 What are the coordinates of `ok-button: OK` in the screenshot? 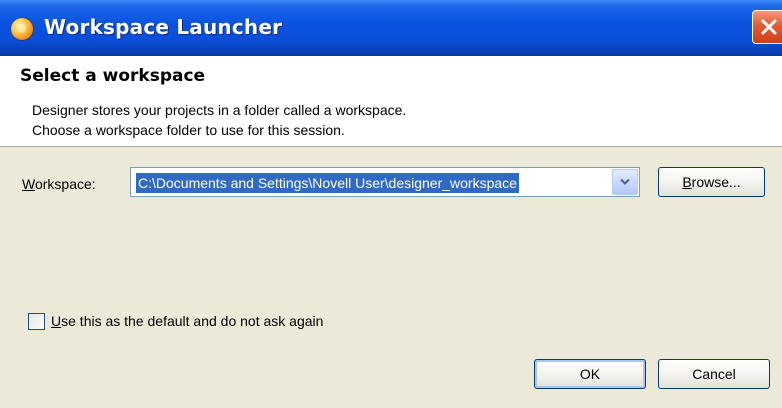 It's located at (590, 374).